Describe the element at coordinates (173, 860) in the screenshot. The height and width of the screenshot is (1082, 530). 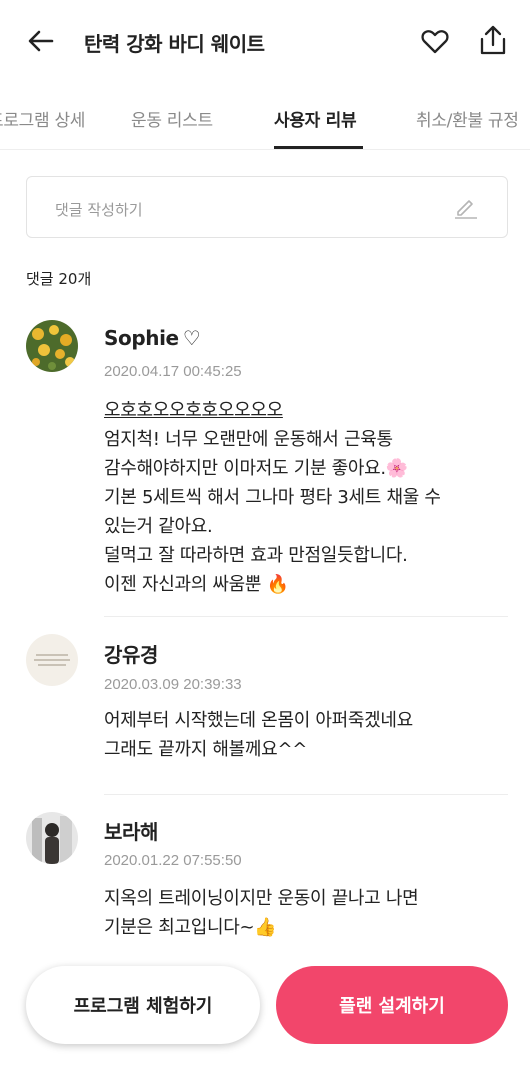
I see `review-date: 2020.01.22 07:55:50` at that location.